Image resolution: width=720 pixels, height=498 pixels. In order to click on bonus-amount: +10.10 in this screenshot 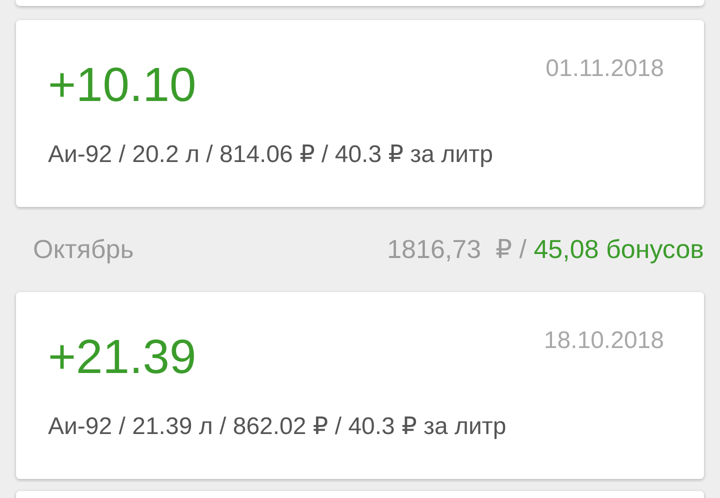, I will do `click(122, 86)`.